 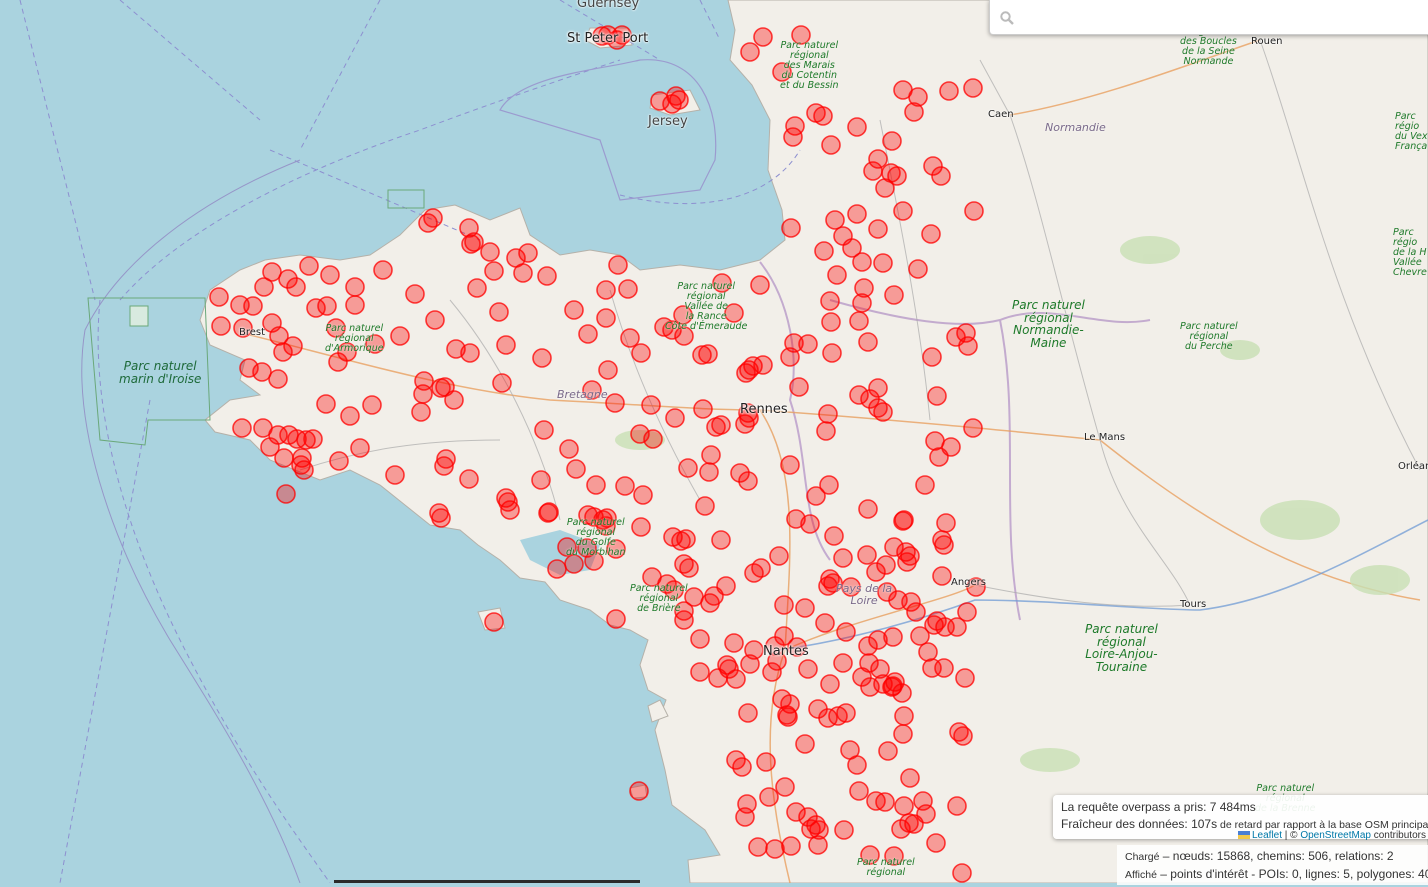 I want to click on search-input, so click(x=1224, y=18).